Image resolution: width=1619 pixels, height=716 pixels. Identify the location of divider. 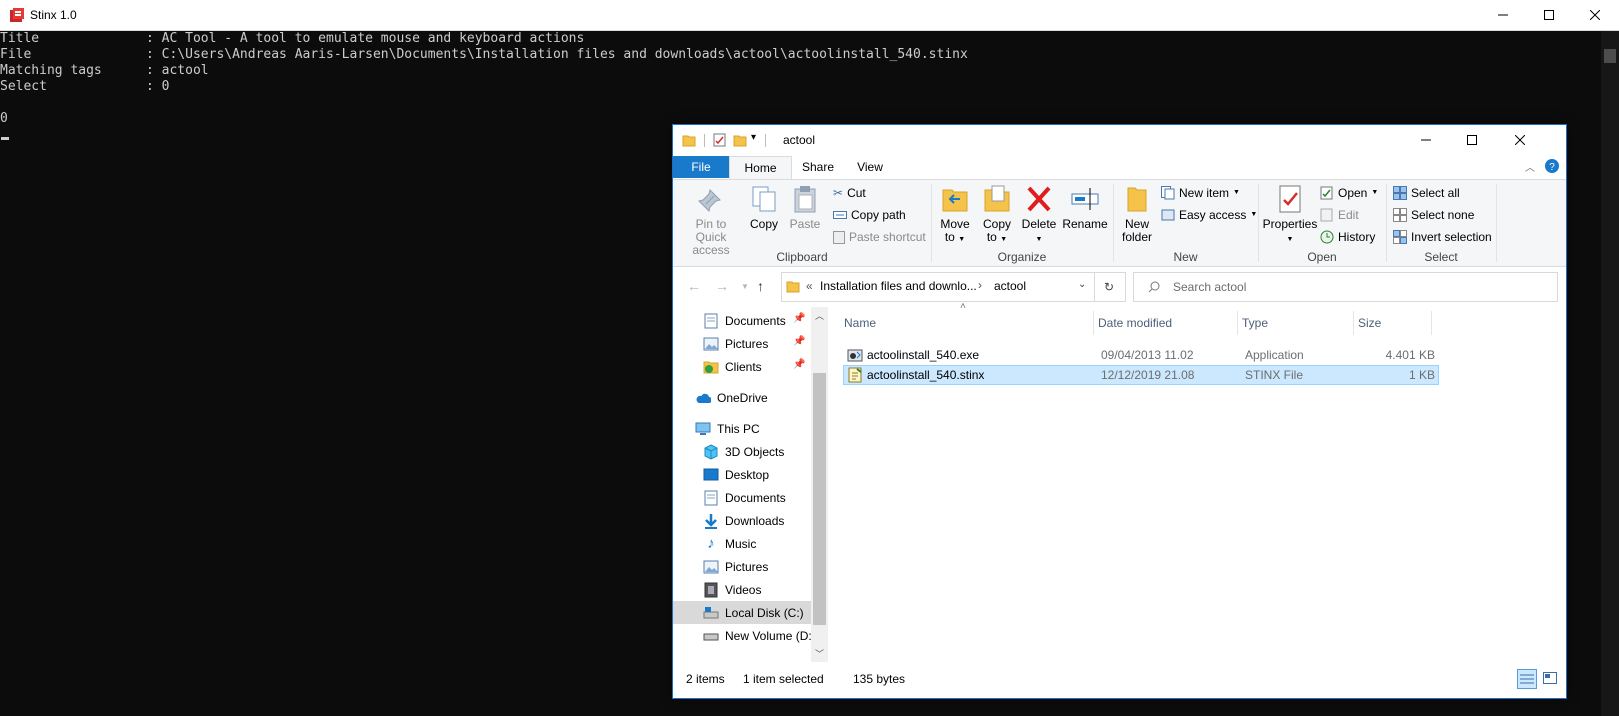
(1496, 223).